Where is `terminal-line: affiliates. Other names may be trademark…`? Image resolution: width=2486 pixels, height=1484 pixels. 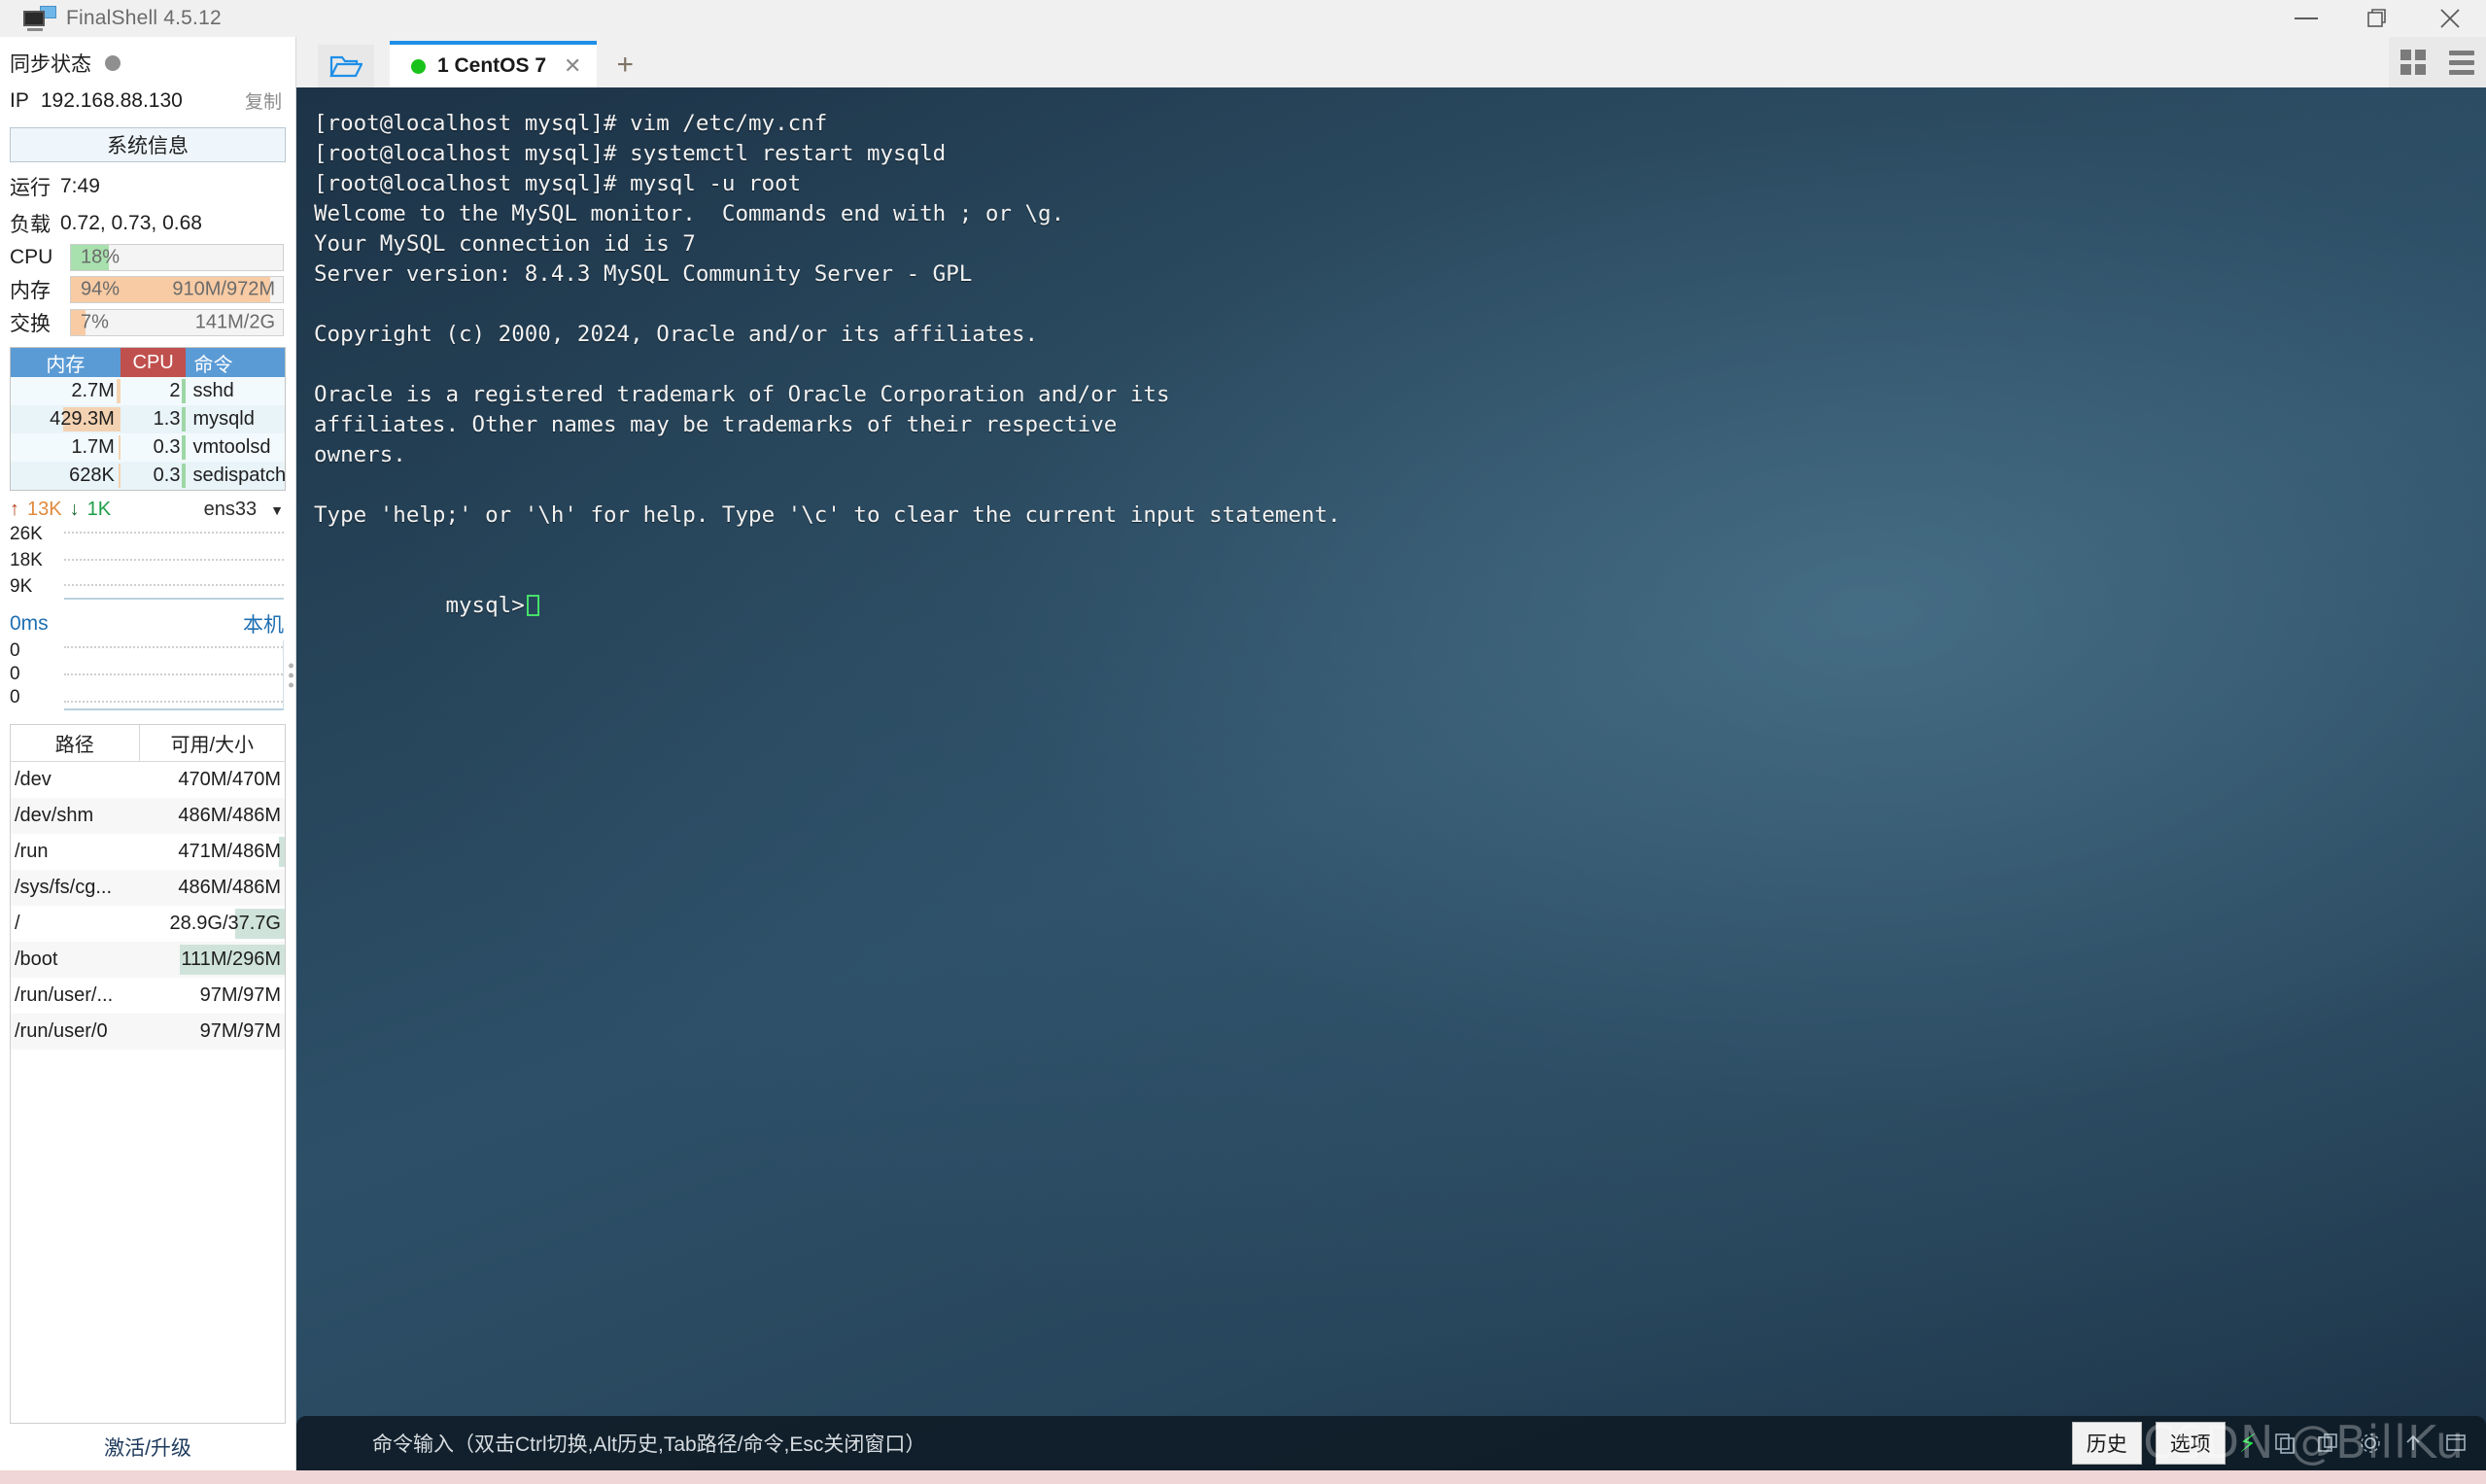
terminal-line: affiliates. Other names may be trademark… is located at coordinates (716, 424).